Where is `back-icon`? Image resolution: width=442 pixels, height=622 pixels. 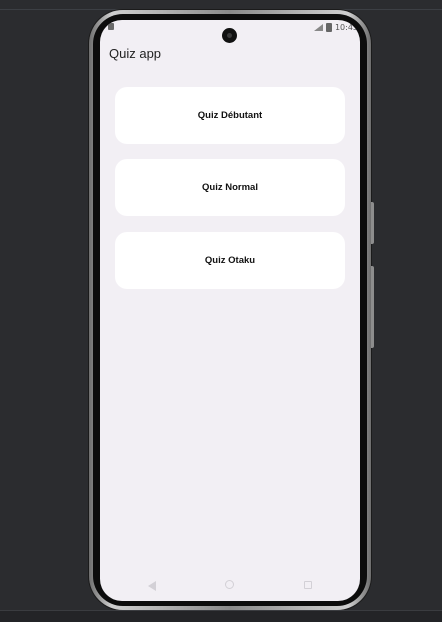
back-icon is located at coordinates (152, 586).